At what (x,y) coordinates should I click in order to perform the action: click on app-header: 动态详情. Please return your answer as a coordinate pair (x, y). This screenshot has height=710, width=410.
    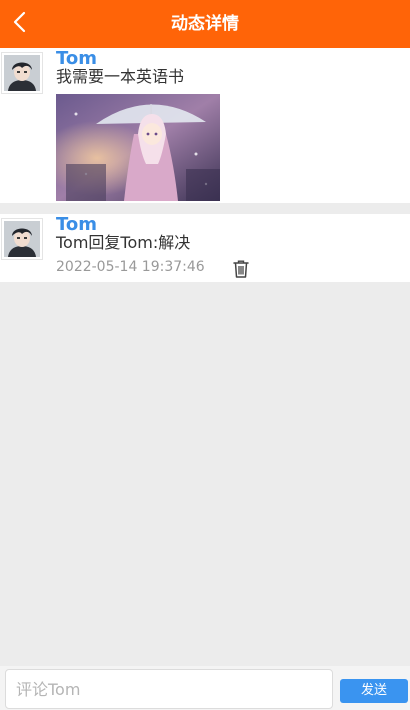
    Looking at the image, I should click on (205, 24).